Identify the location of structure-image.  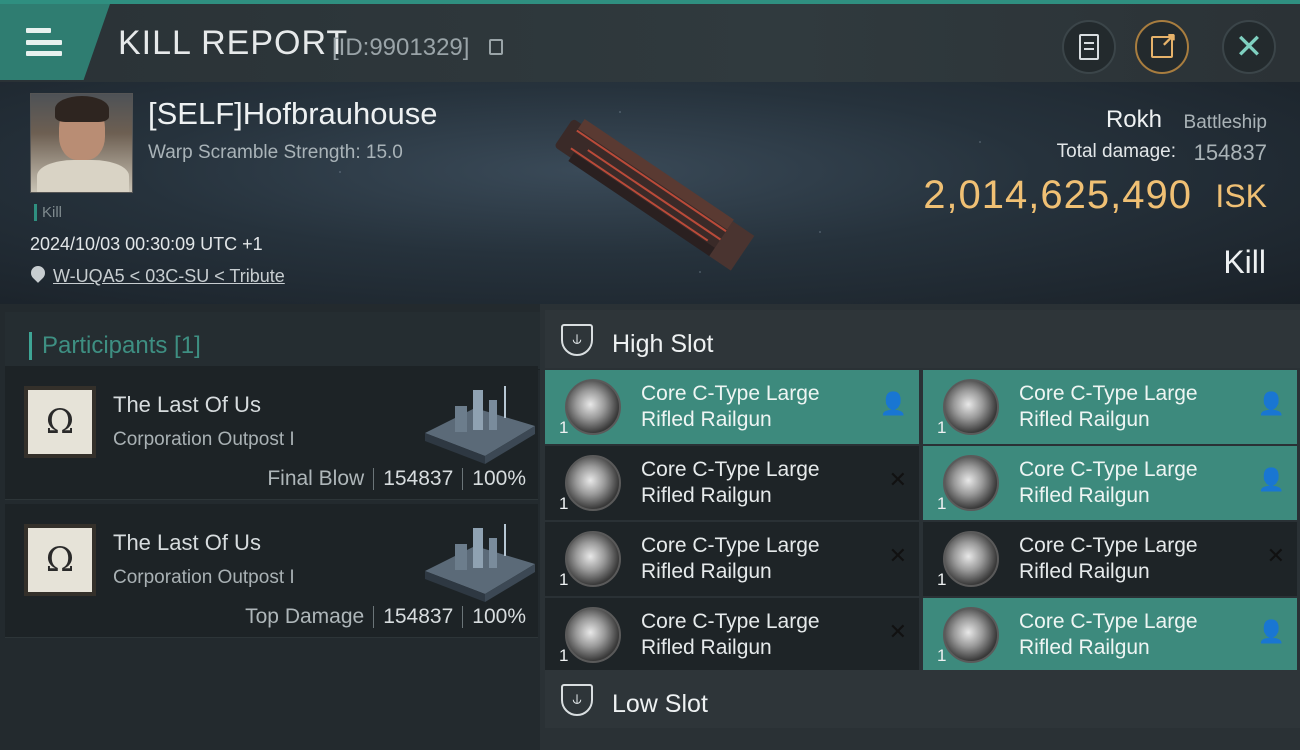
(480, 563).